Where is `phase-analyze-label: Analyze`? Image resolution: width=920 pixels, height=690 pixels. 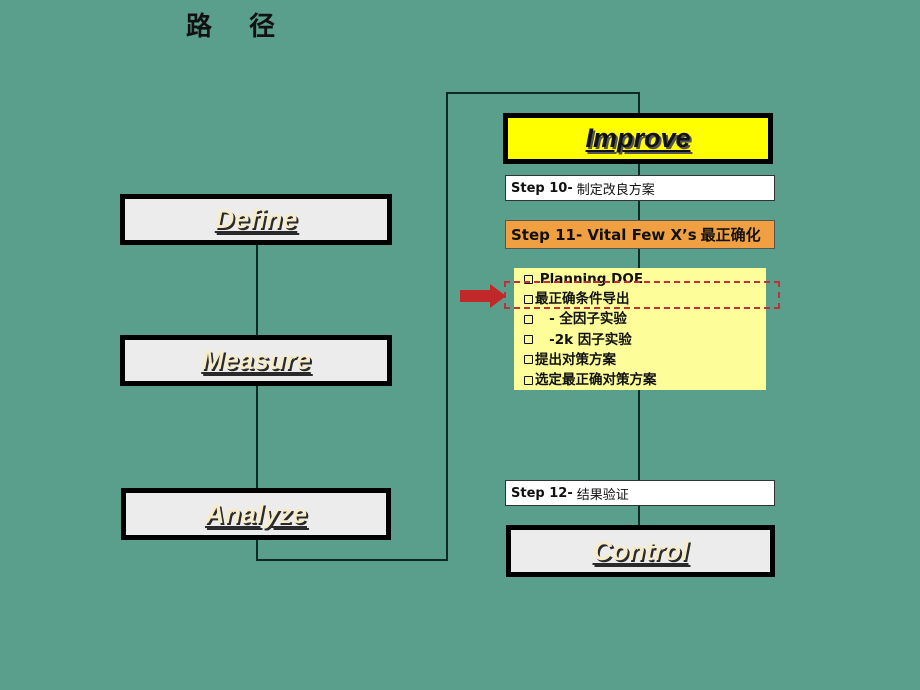 phase-analyze-label: Analyze is located at coordinates (256, 513).